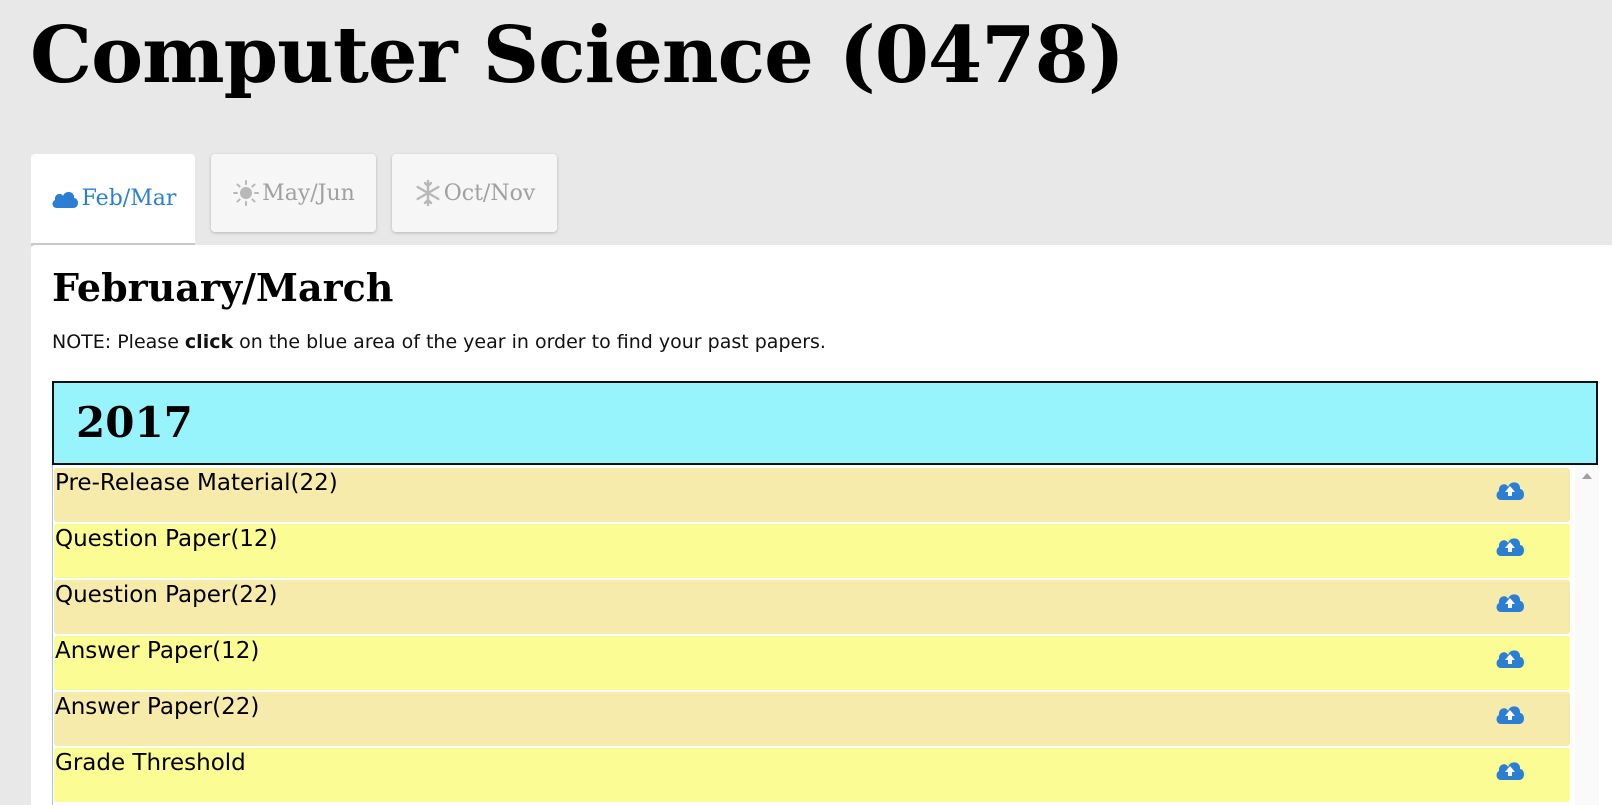  I want to click on paper-label: Question Paper(12), so click(166, 539).